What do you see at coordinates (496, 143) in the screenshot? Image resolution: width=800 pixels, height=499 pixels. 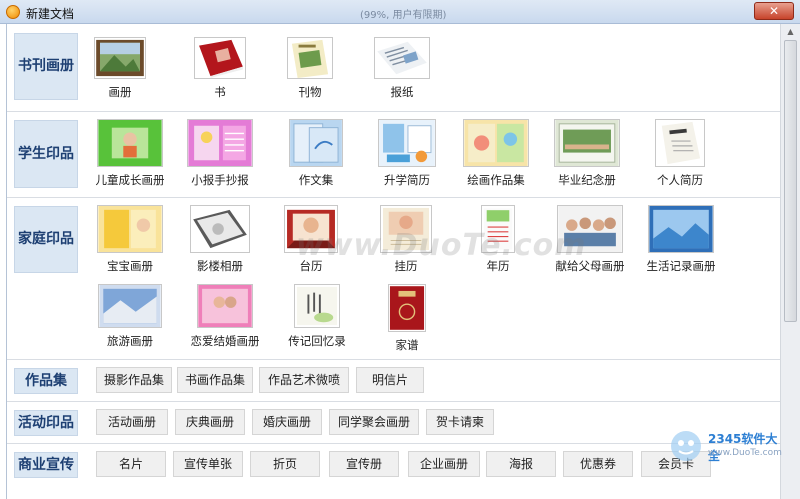 I see `painting-portfolio-thumbnail-icon` at bounding box center [496, 143].